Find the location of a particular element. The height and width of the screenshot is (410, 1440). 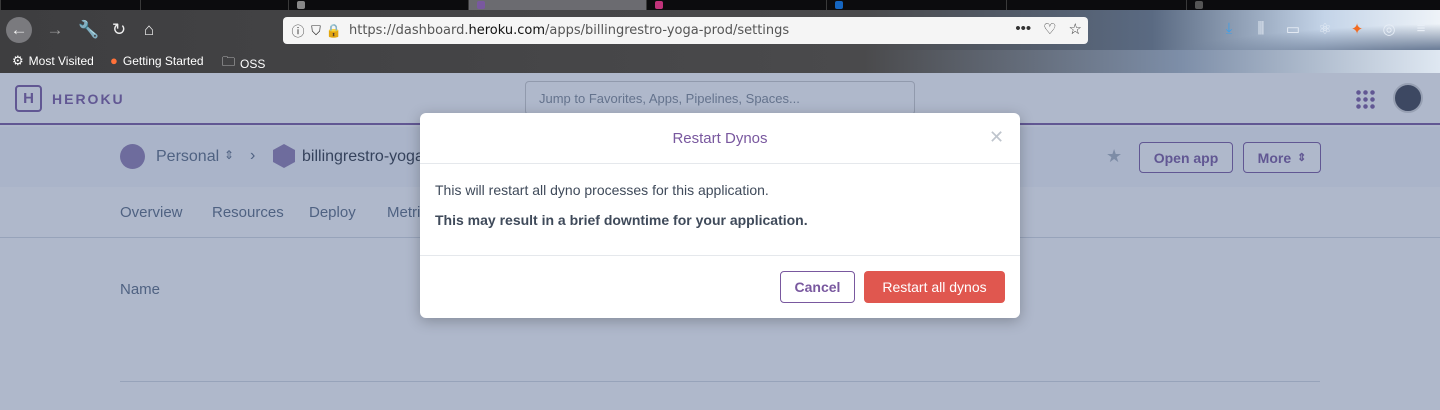

browser-tab-active is located at coordinates (557, 5).